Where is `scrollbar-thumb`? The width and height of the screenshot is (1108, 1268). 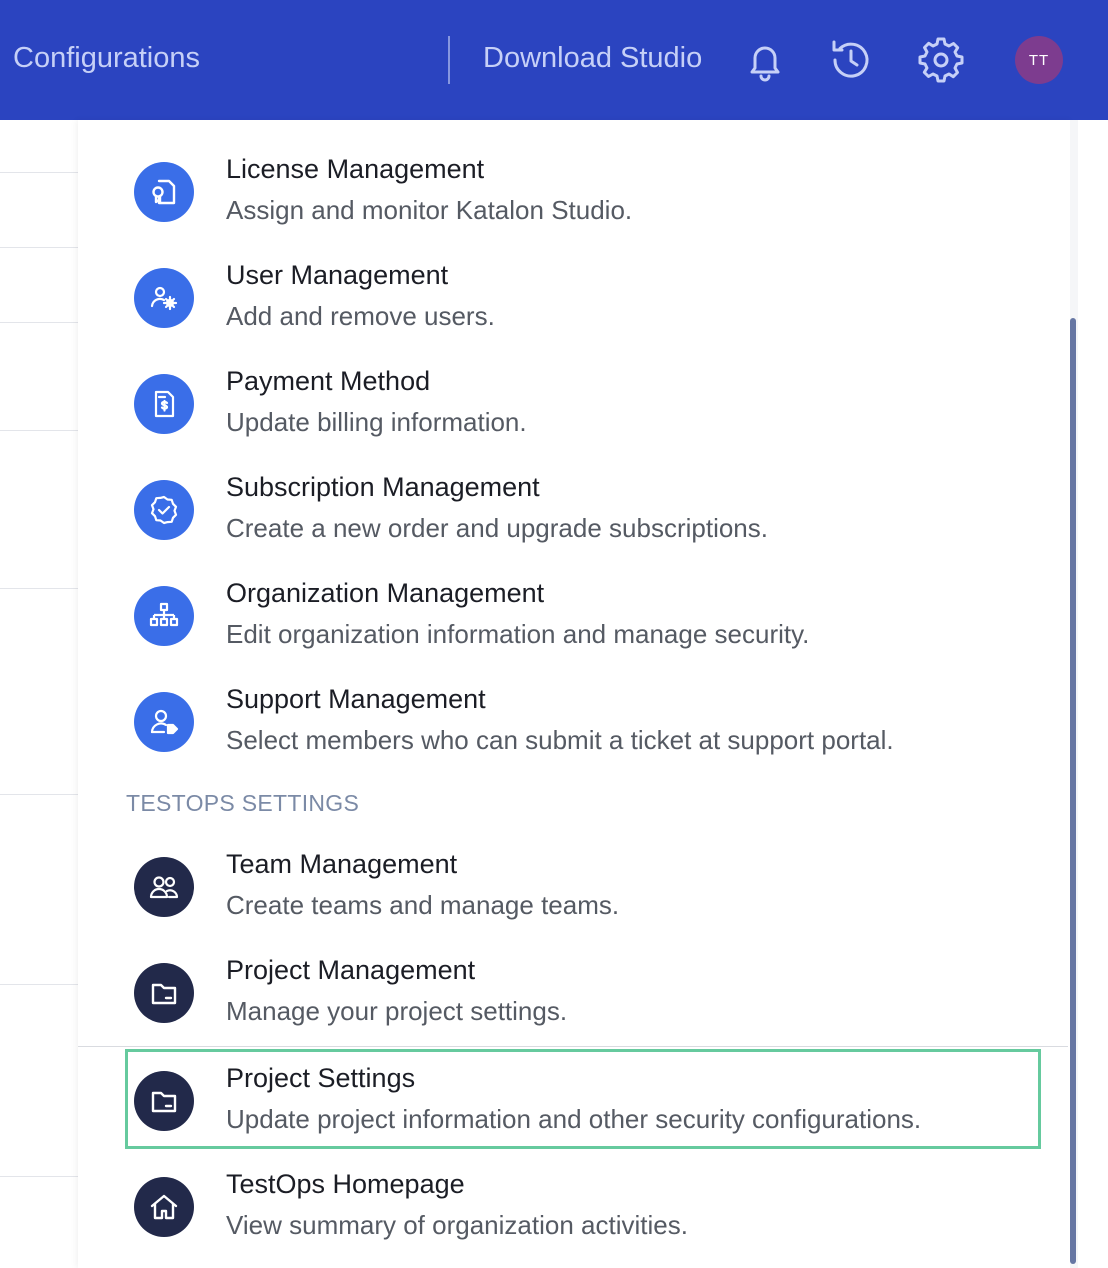 scrollbar-thumb is located at coordinates (1073, 791).